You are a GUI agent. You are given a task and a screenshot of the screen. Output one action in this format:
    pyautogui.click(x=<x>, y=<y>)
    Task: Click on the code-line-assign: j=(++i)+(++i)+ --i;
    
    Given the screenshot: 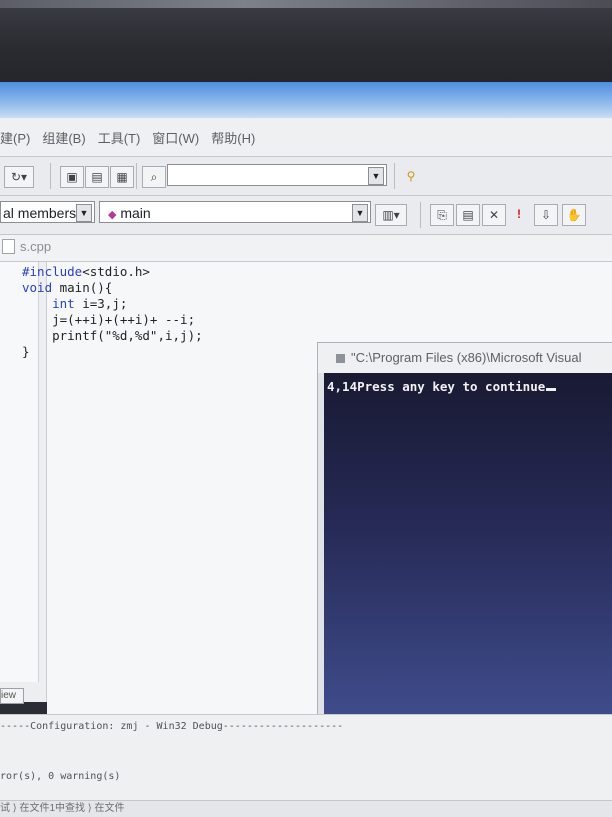 What is the action you would take?
    pyautogui.click(x=109, y=319)
    